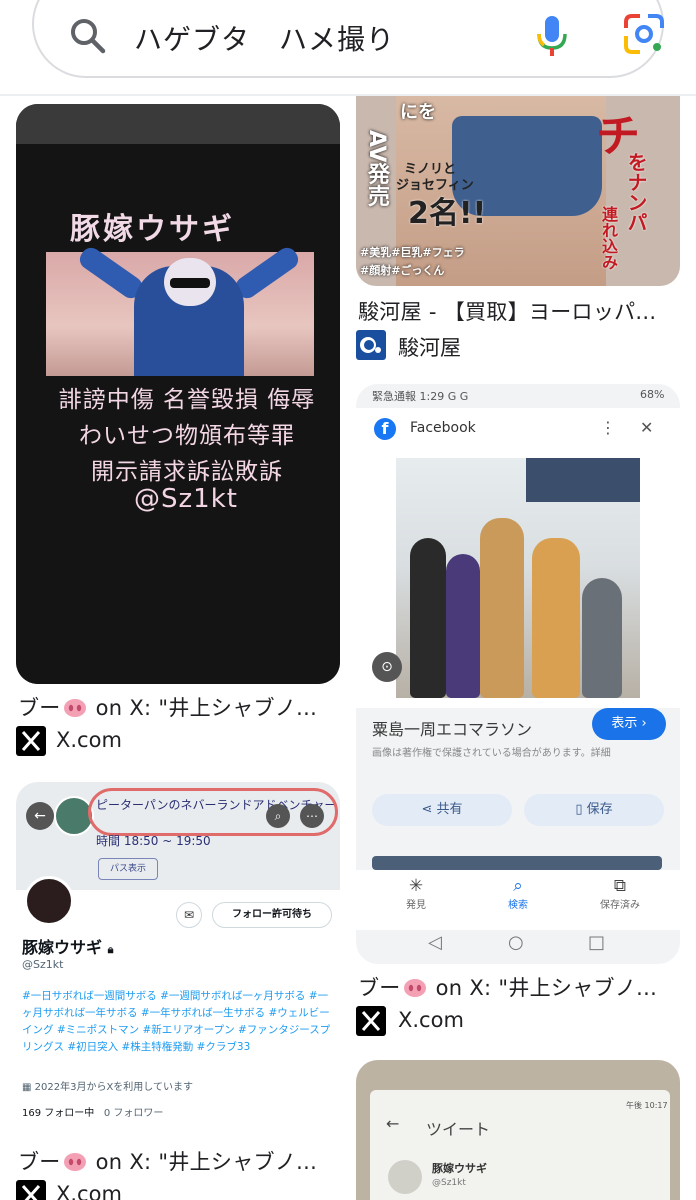 This screenshot has width=696, height=1200. What do you see at coordinates (431, 1020) in the screenshot?
I see `result-source-3: X.com` at bounding box center [431, 1020].